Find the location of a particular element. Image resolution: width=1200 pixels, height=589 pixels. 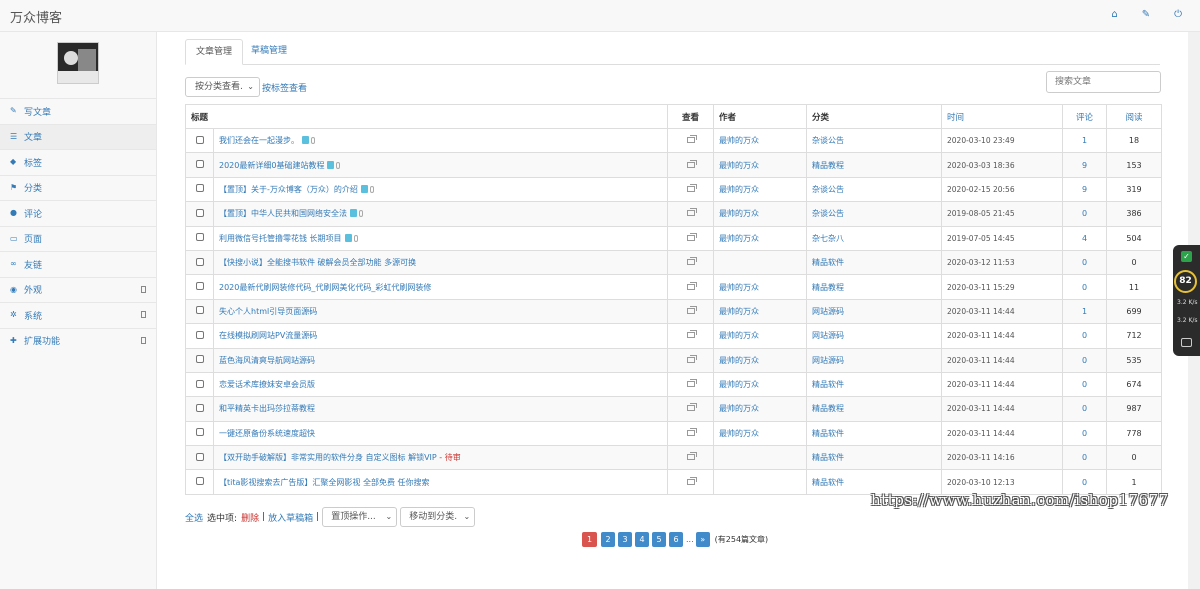

page-button: 4 is located at coordinates (642, 539).